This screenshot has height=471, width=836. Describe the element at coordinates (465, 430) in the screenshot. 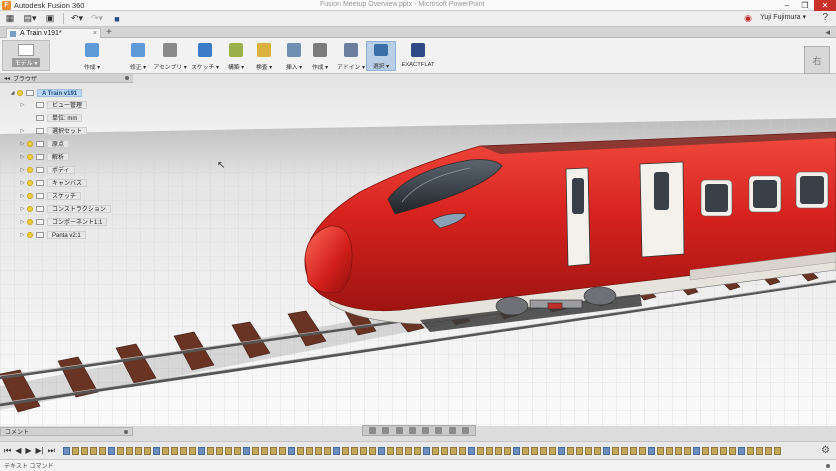

I see `viewports-icon` at that location.